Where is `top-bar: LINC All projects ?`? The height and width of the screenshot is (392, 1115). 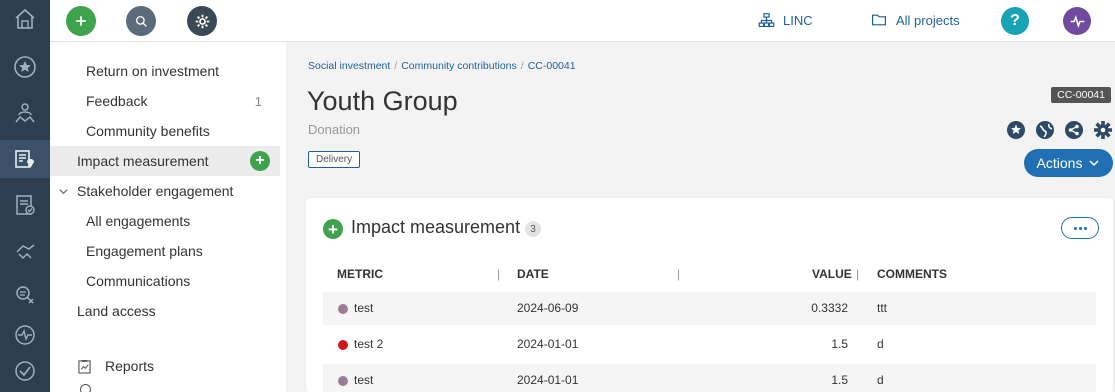
top-bar: LINC All projects ? is located at coordinates (582, 21).